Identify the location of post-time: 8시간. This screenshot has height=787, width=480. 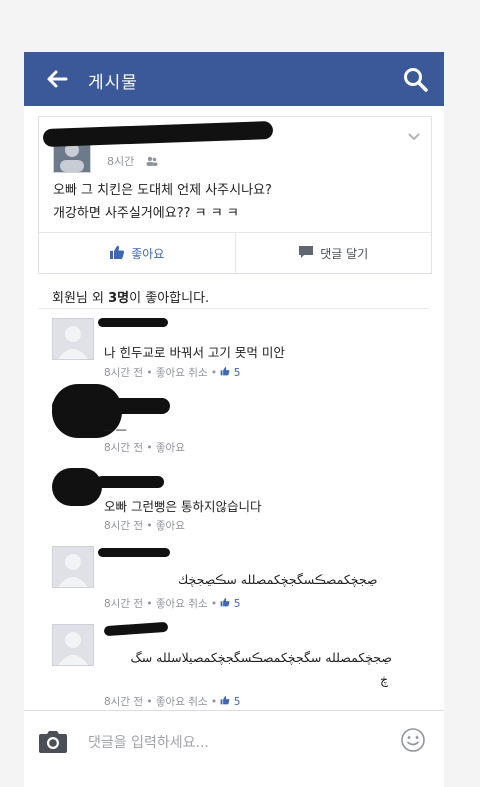
(132, 161).